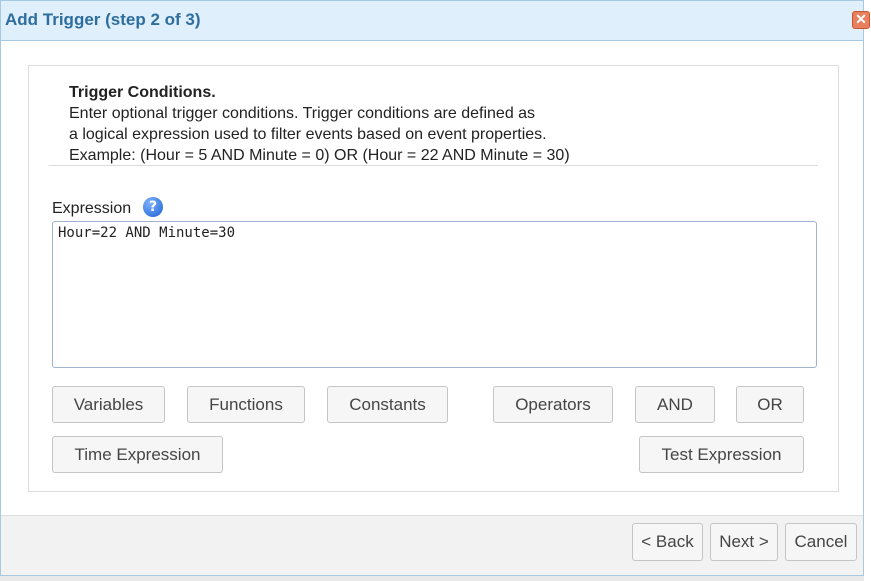 This screenshot has width=871, height=581. I want to click on dialog-title: Add Trigger (step 2 of 3), so click(103, 19).